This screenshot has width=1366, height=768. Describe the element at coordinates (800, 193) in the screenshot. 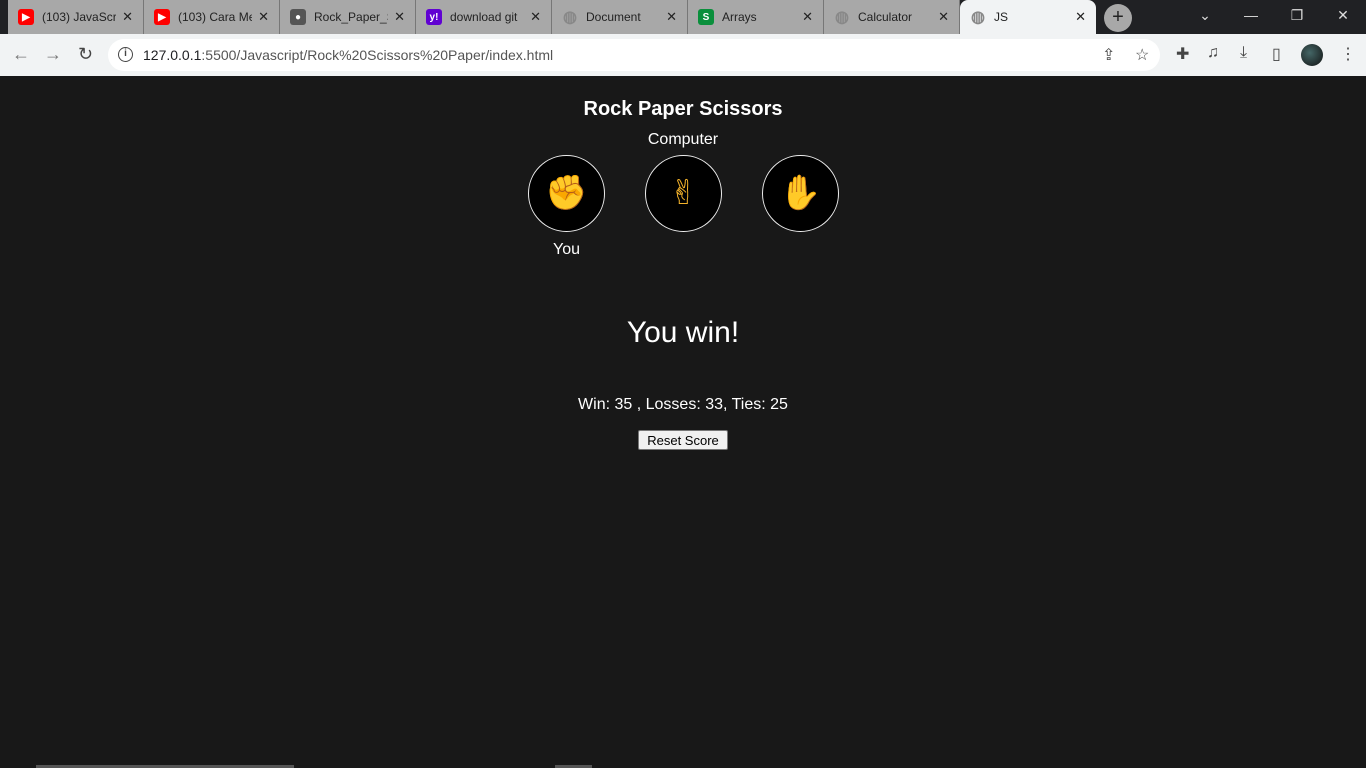

I see `paper-button: ✋` at that location.